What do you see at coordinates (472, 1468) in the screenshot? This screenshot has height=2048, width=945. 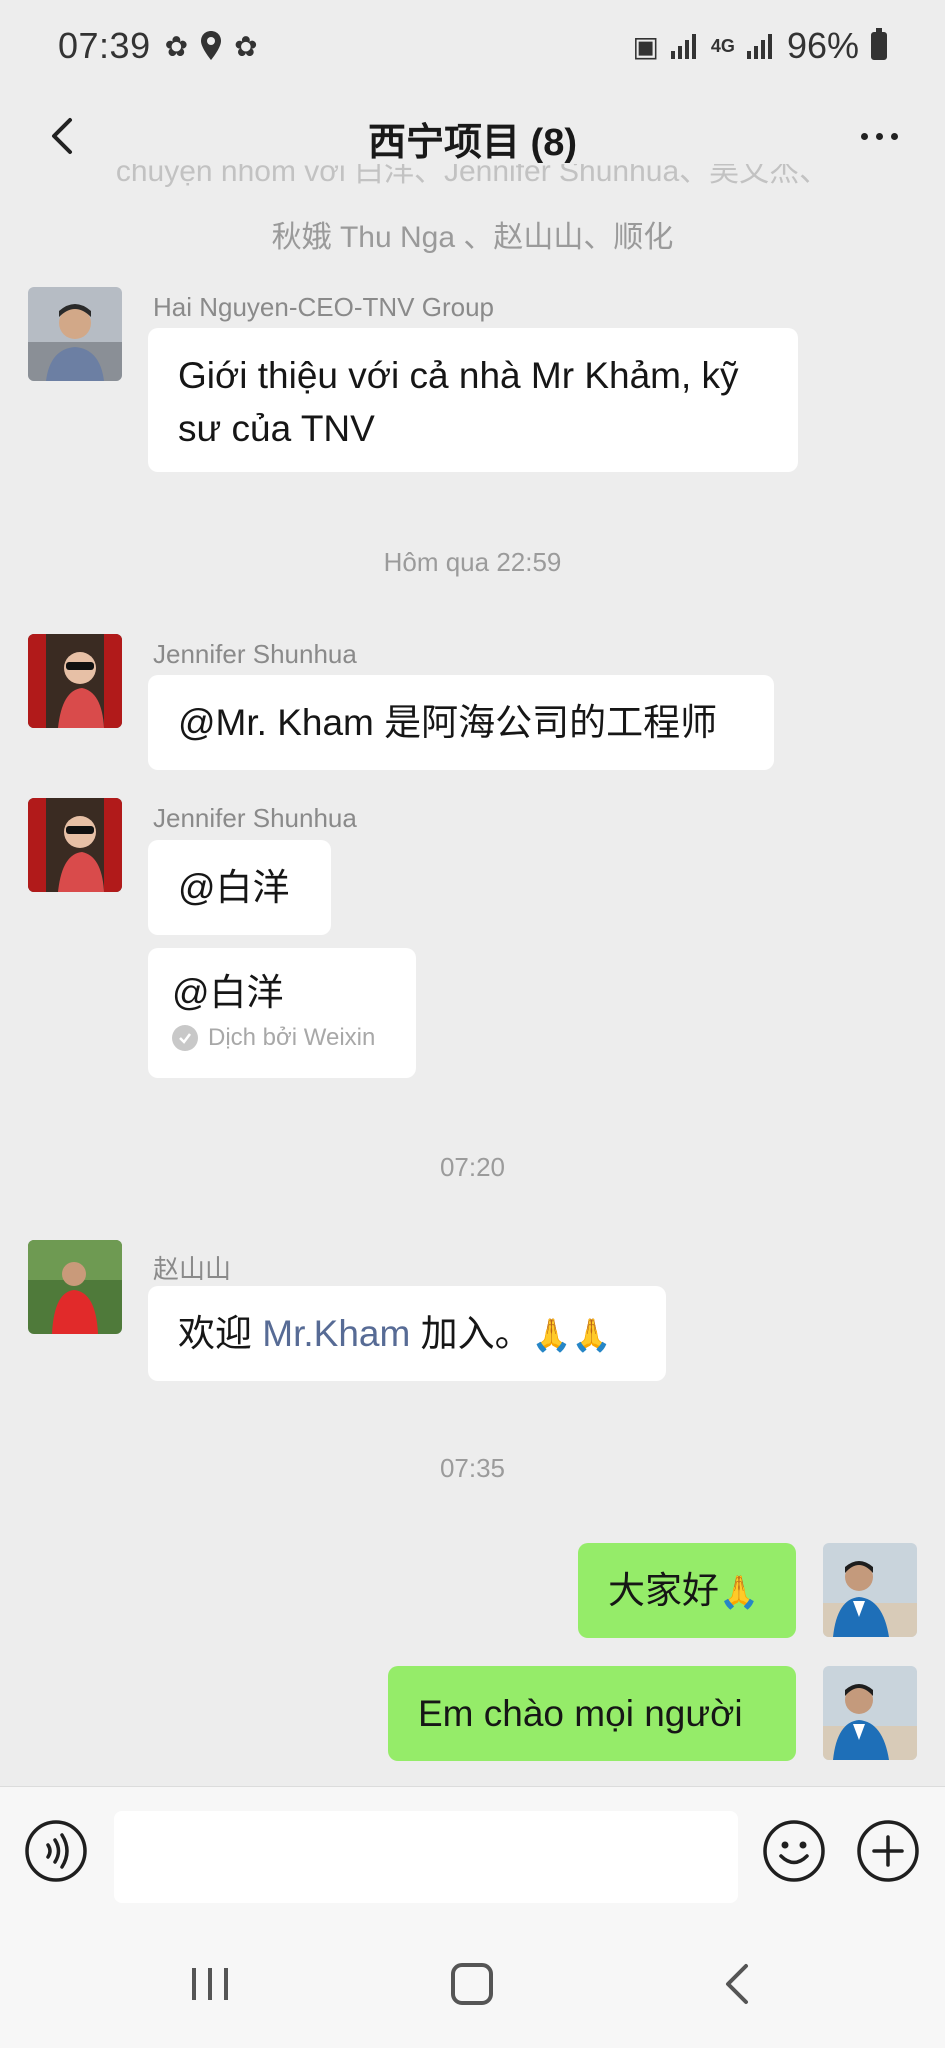 I see `timestamp: 07:35` at bounding box center [472, 1468].